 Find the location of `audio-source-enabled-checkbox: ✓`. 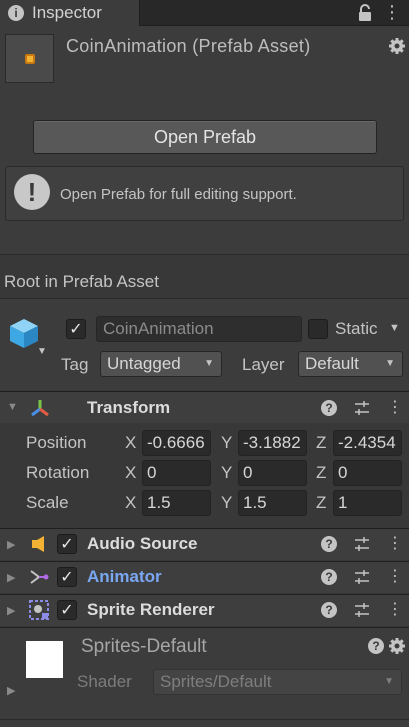

audio-source-enabled-checkbox: ✓ is located at coordinates (67, 544).